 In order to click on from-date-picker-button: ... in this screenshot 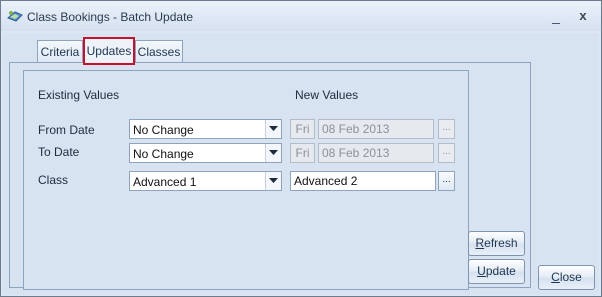, I will do `click(446, 129)`.